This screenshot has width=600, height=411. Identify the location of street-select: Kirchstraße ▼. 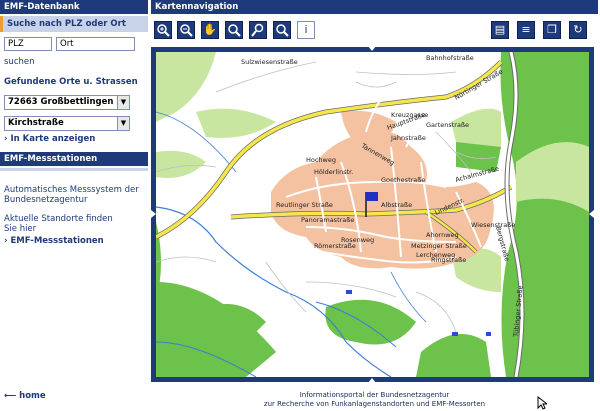
(67, 123).